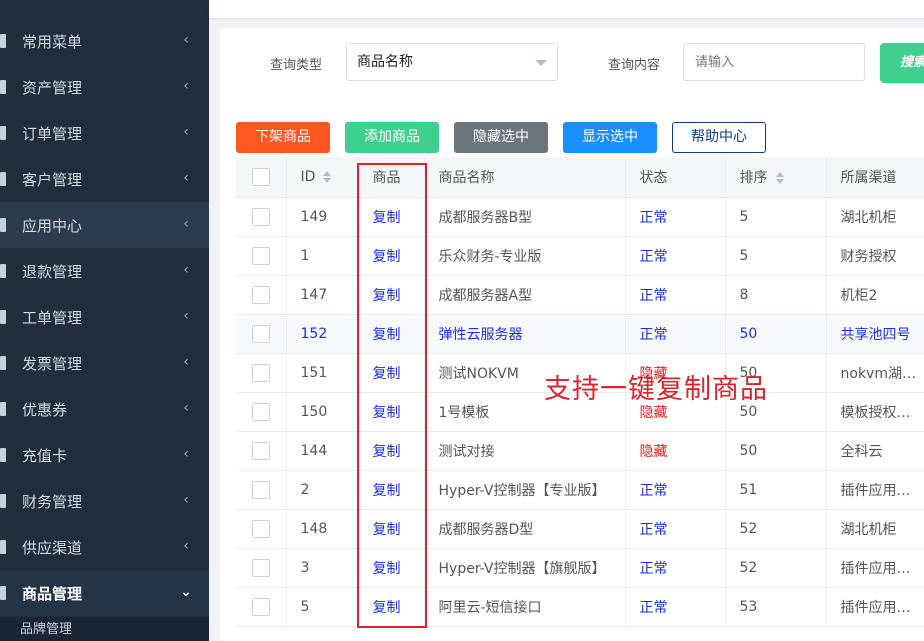 The height and width of the screenshot is (641, 924). Describe the element at coordinates (283, 137) in the screenshot. I see `delist-product-button: 下架商品` at that location.